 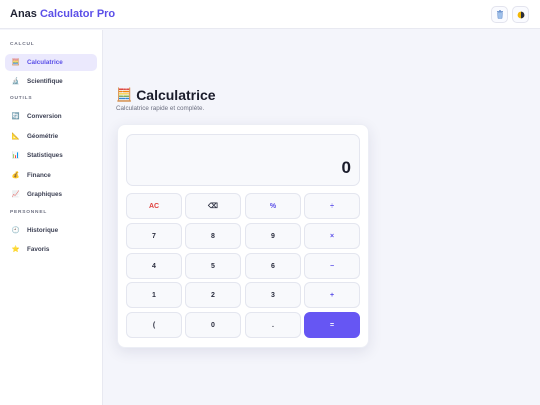 I want to click on sidebar-item-calculatrice: 🧮 Calculatrice, so click(x=51, y=62).